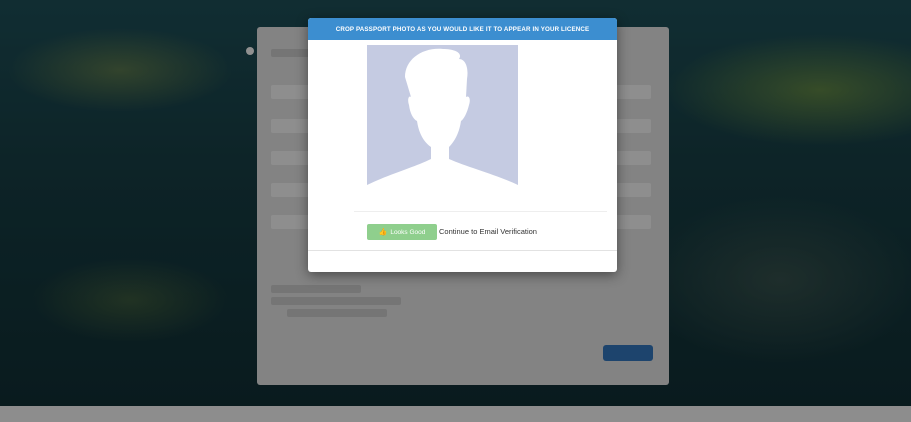  Describe the element at coordinates (383, 232) in the screenshot. I see `thumbs-up-icon: 👍` at that location.